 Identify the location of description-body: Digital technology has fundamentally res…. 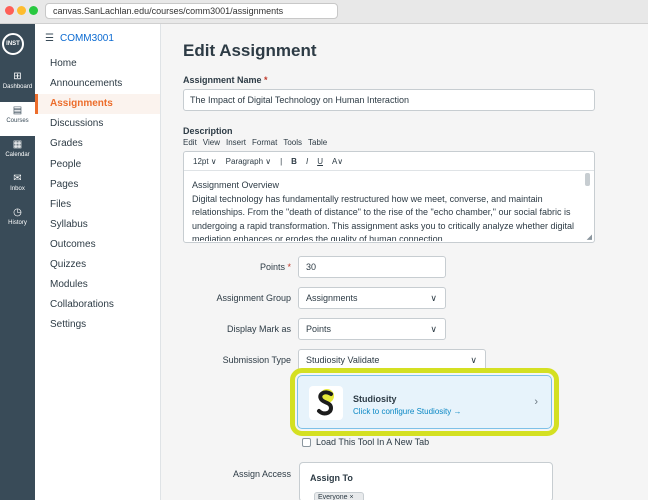
(383, 217).